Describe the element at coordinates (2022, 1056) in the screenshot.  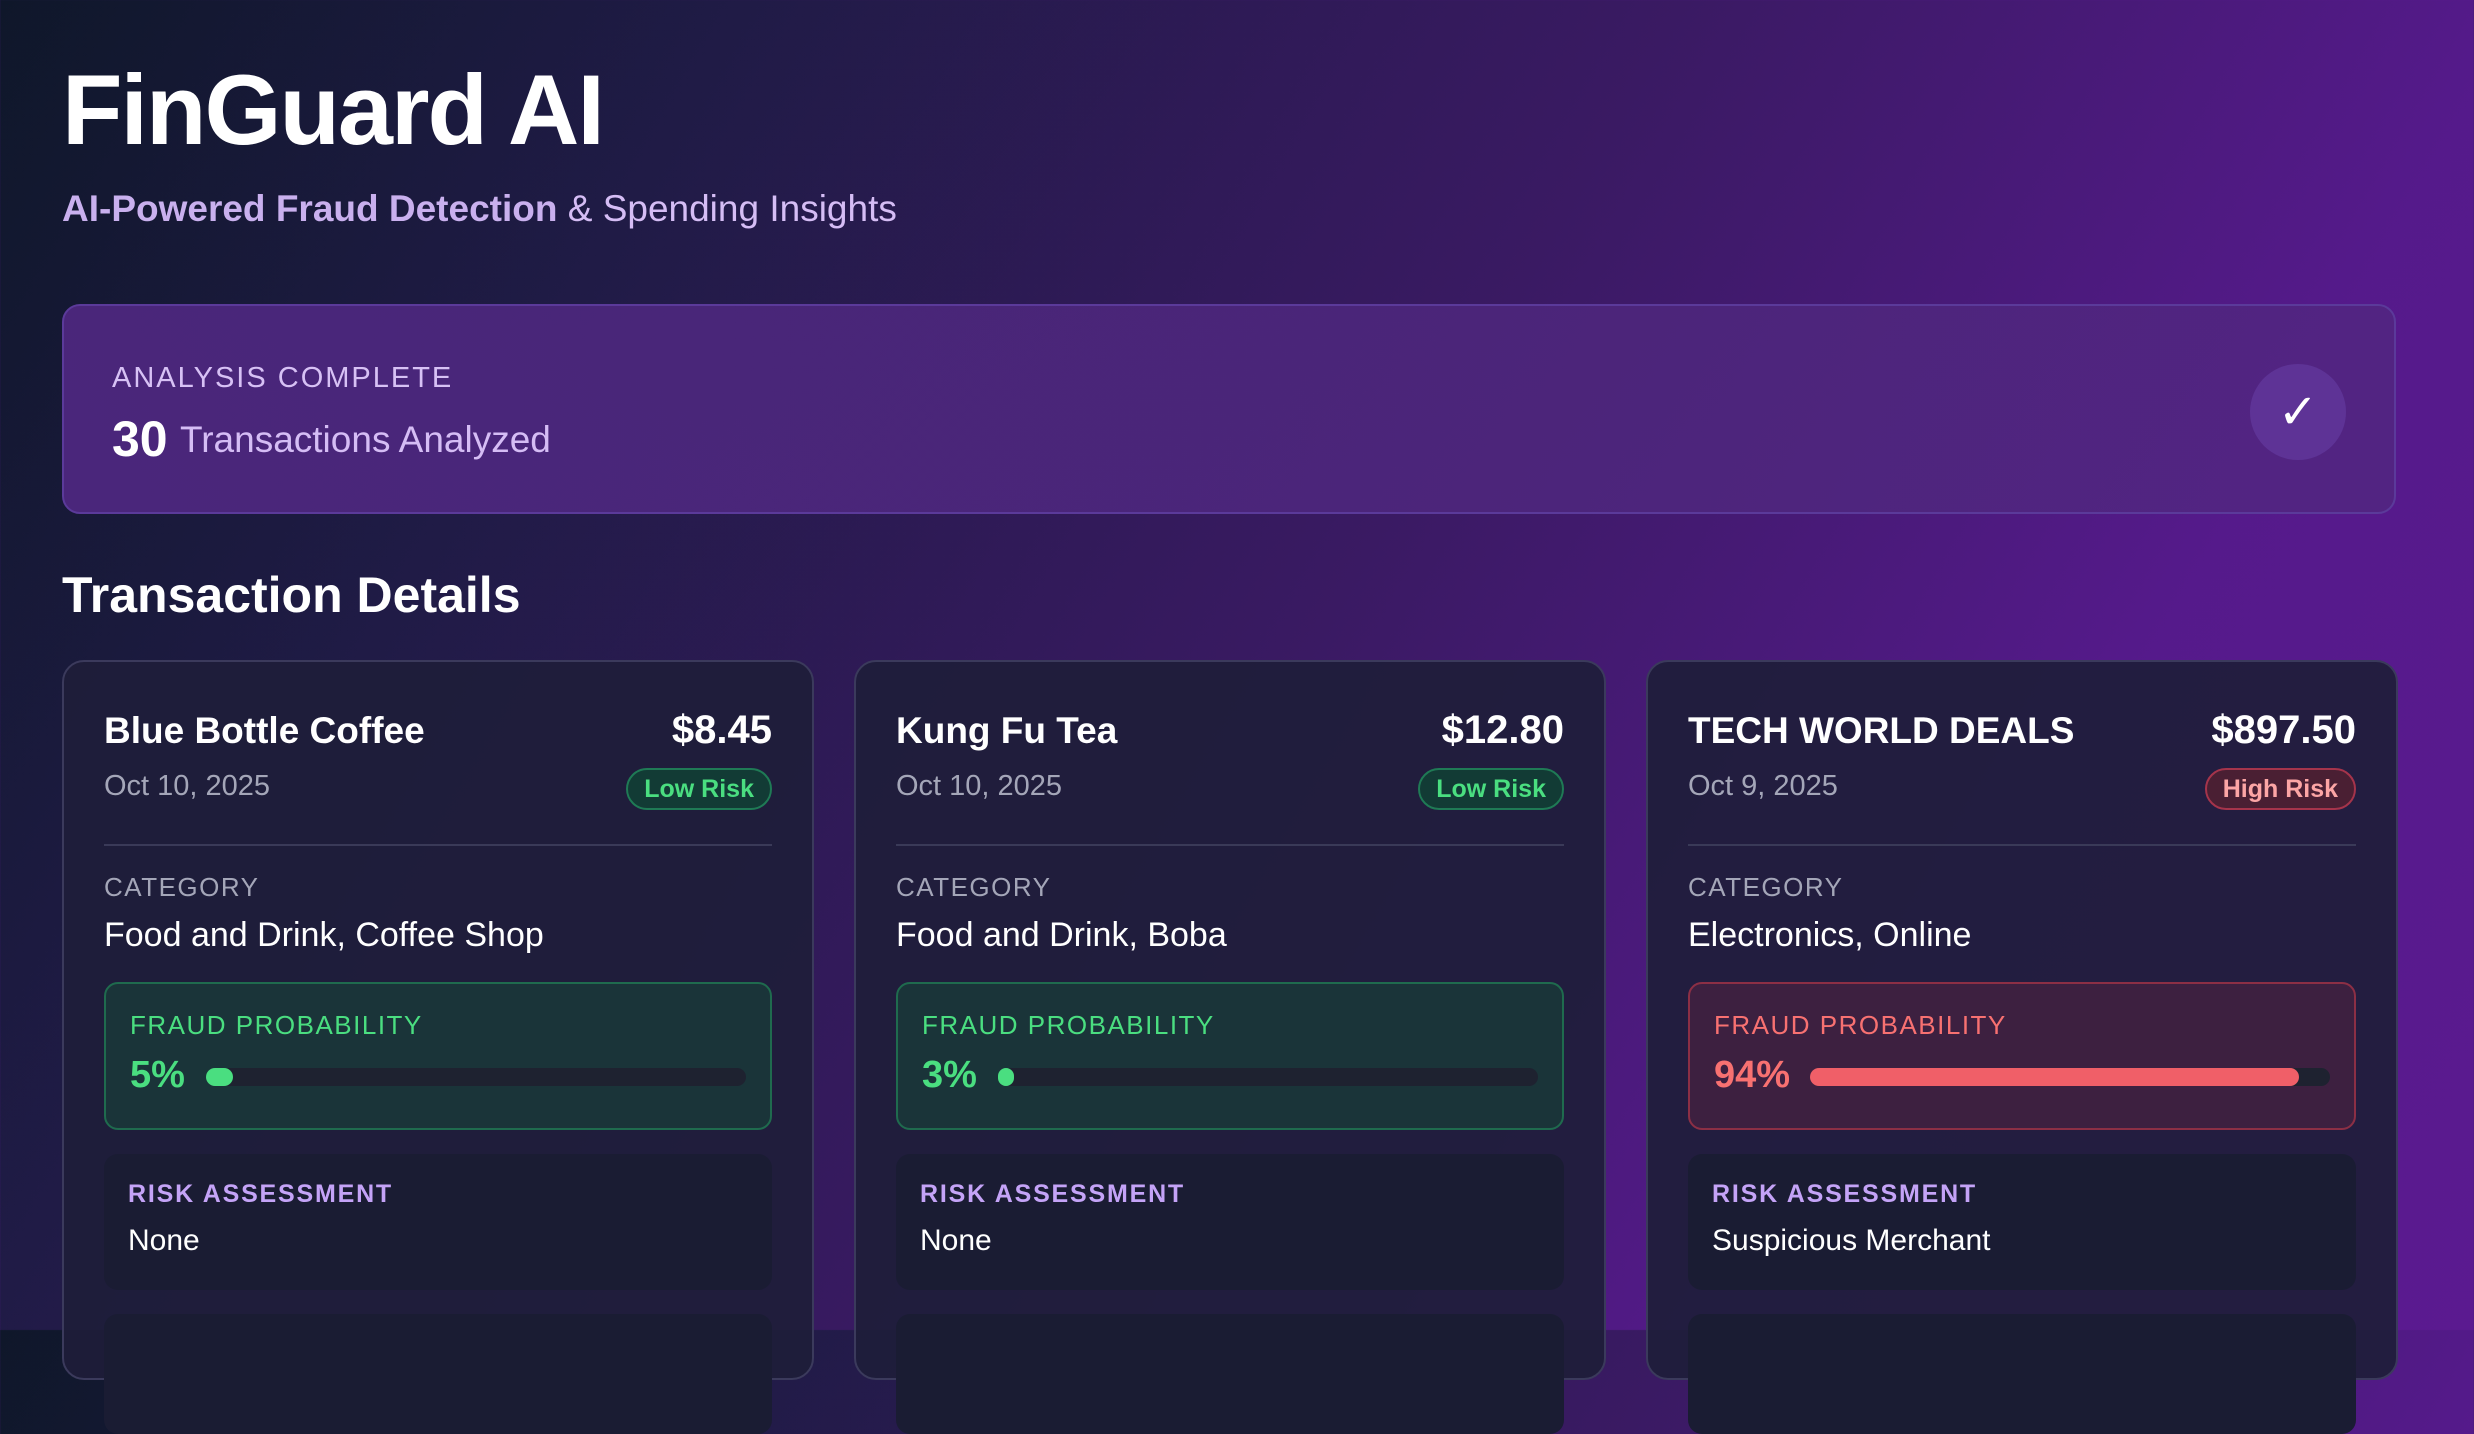
I see `fraud-probability-panel: FRAUD PROBABILITY 94%` at that location.